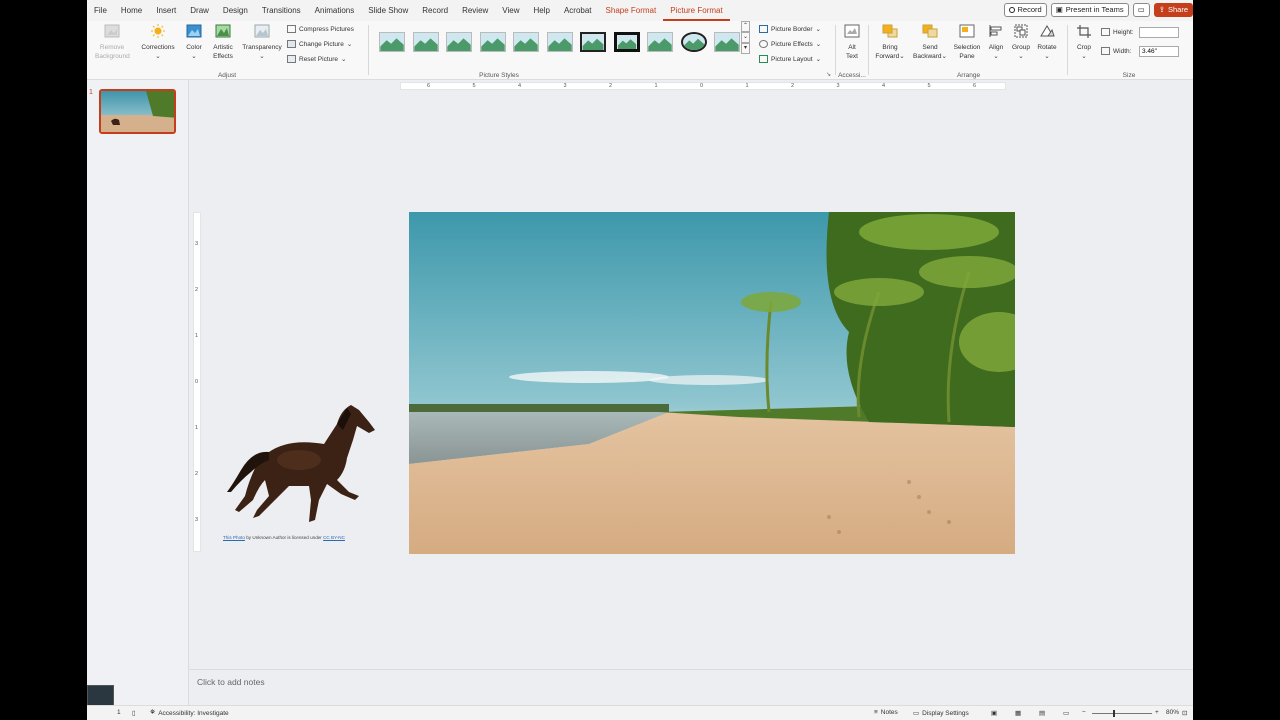 The image size is (1280, 720). I want to click on corrections-button: Corrections ⌄, so click(158, 42).